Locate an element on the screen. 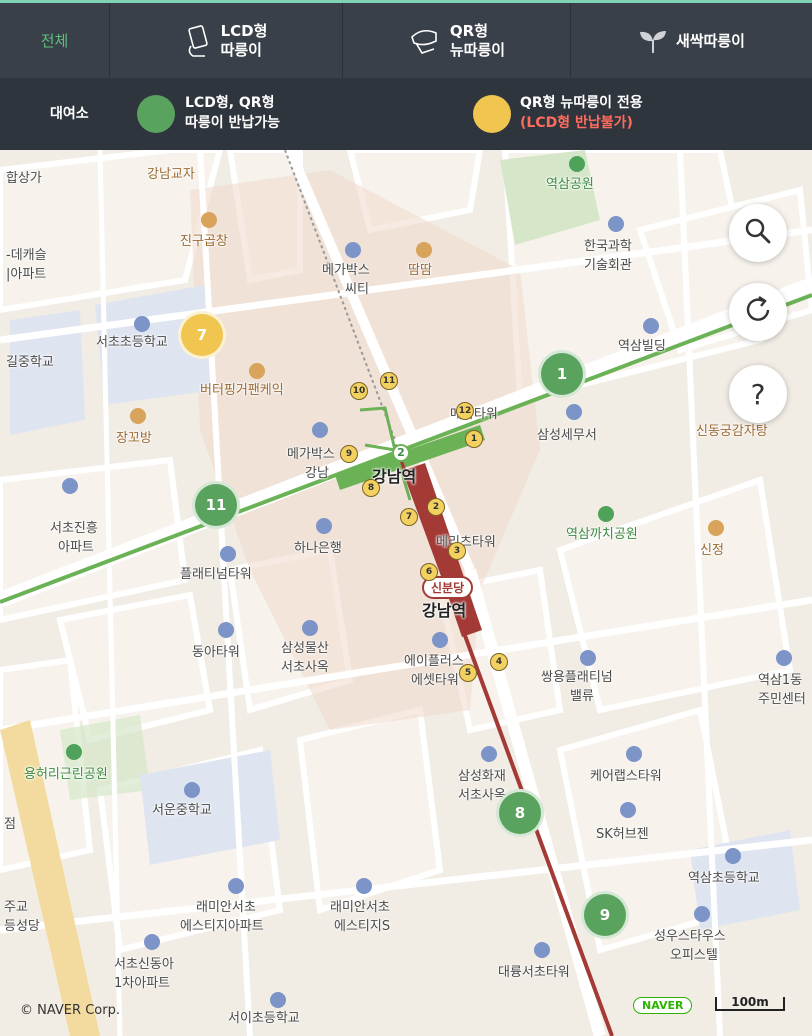 Image resolution: width=812 pixels, height=1036 pixels. poi-label: 대륭서초타워 is located at coordinates (534, 972).